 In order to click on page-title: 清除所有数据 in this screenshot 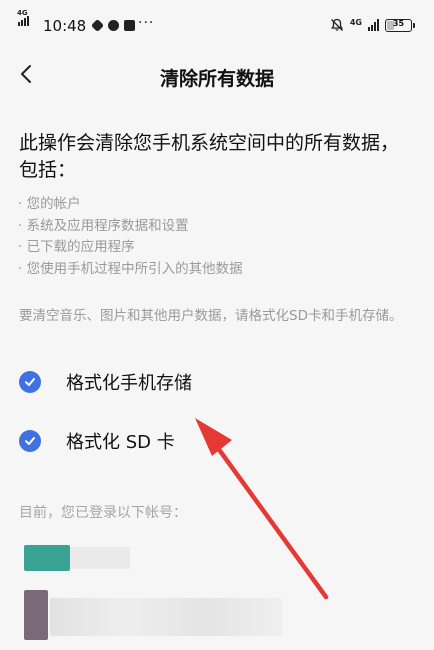, I will do `click(216, 79)`.